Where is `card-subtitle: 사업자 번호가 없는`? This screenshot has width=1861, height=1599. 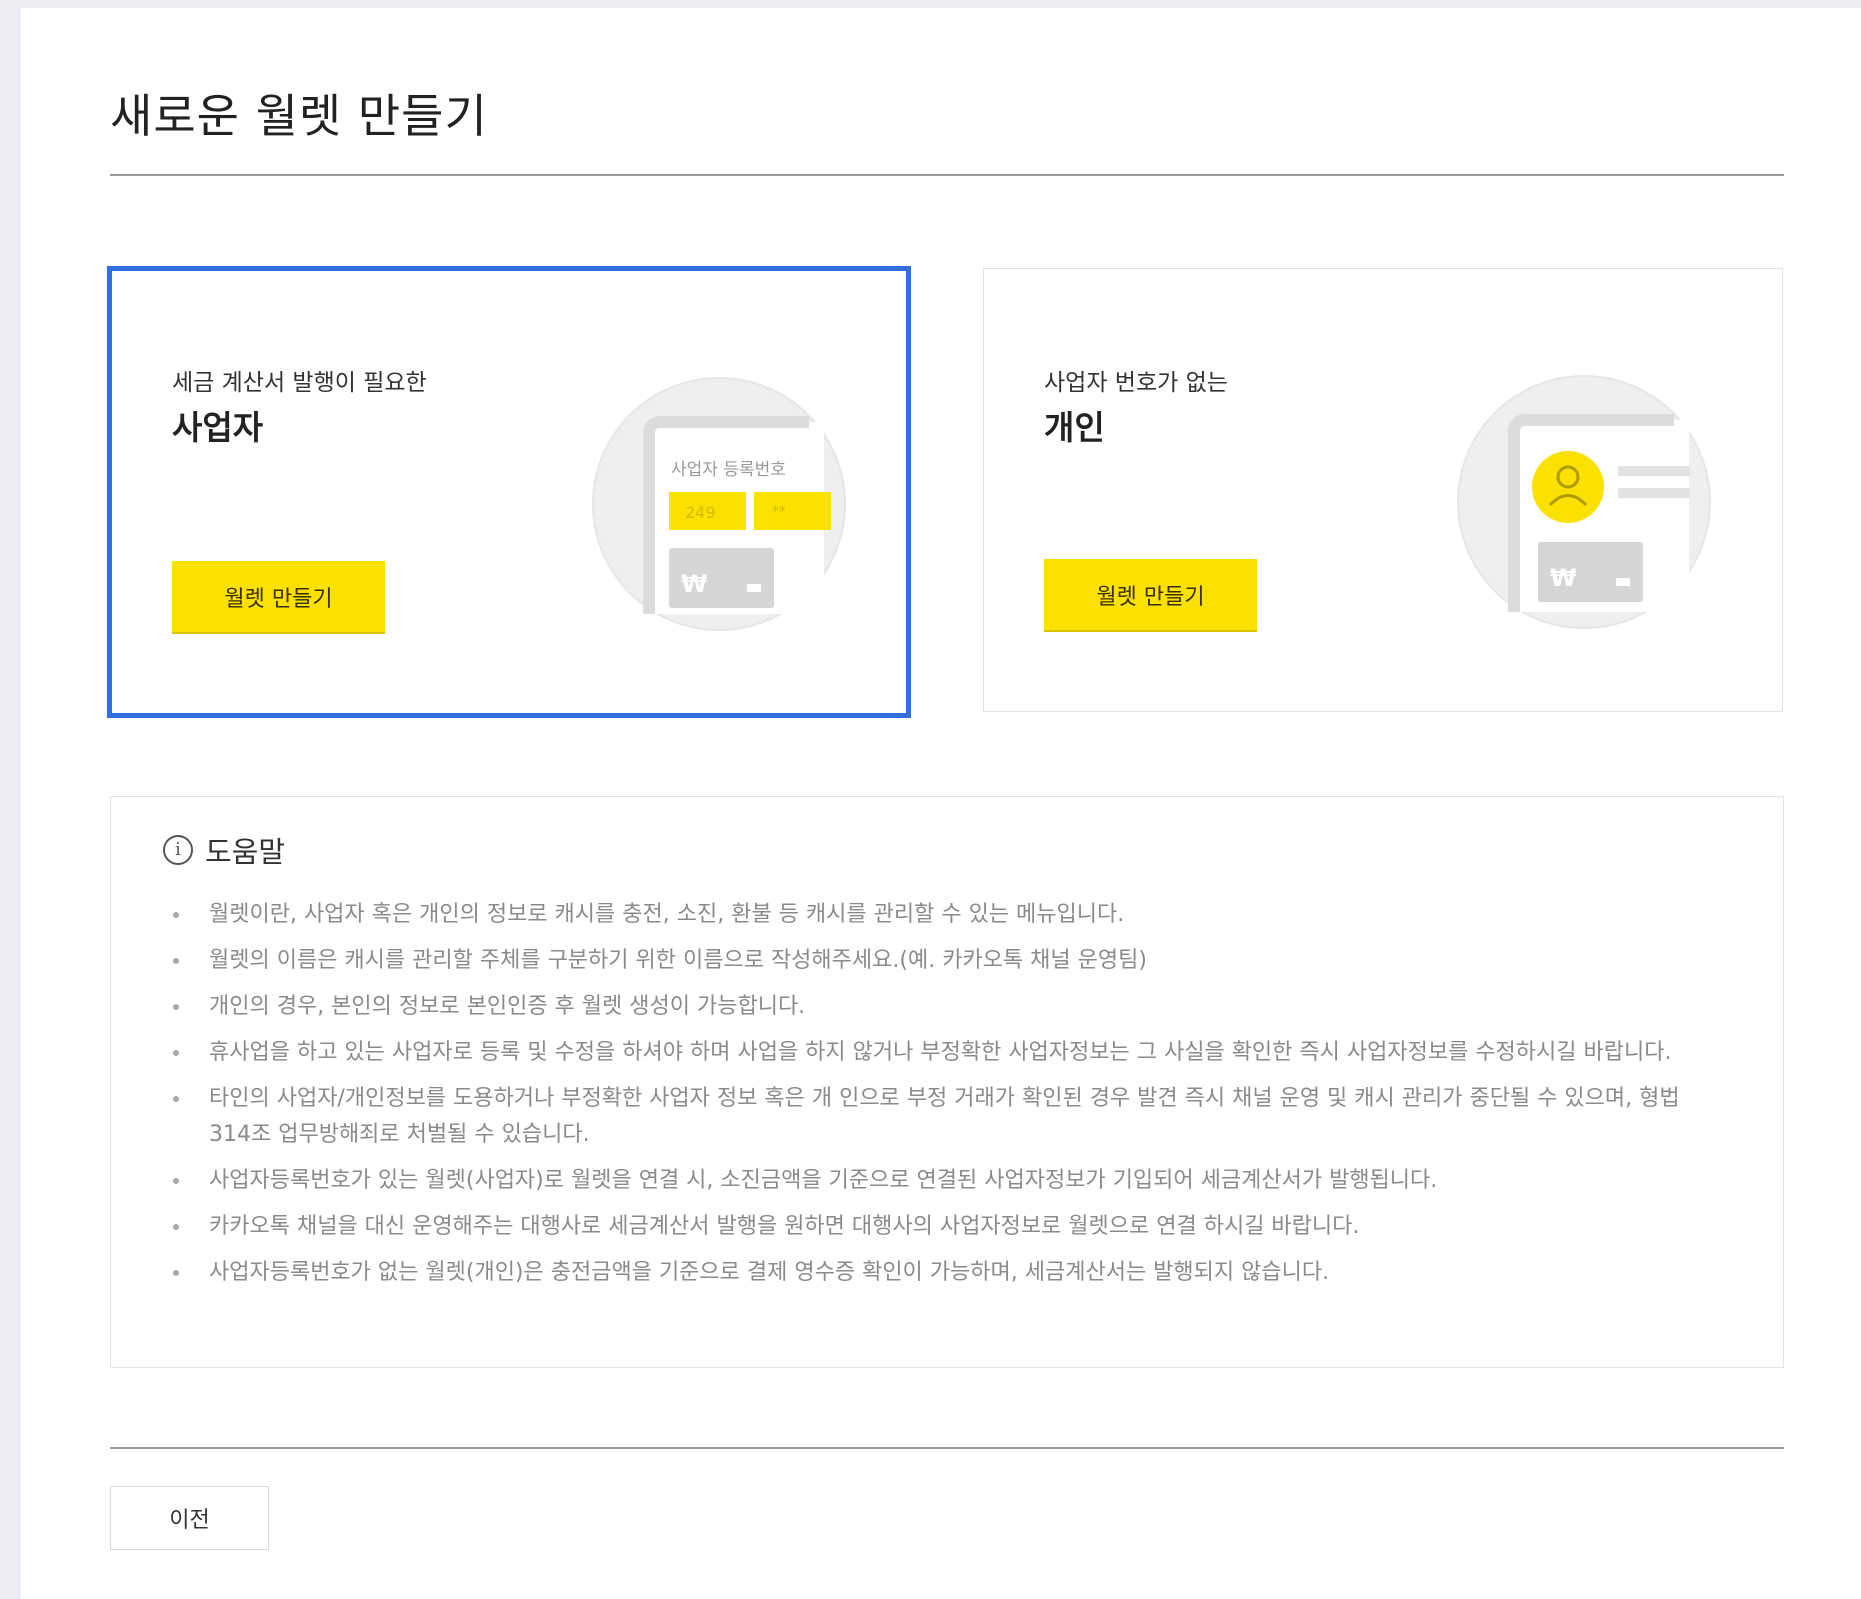
card-subtitle: 사업자 번호가 없는 is located at coordinates (1136, 383).